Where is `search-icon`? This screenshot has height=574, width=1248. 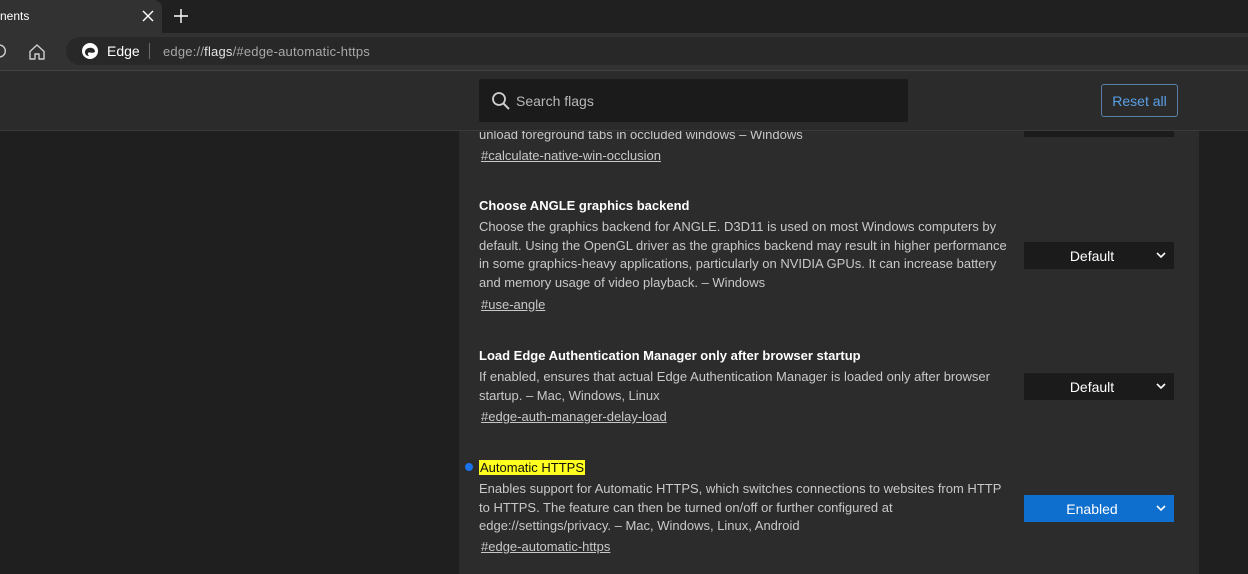
search-icon is located at coordinates (501, 101).